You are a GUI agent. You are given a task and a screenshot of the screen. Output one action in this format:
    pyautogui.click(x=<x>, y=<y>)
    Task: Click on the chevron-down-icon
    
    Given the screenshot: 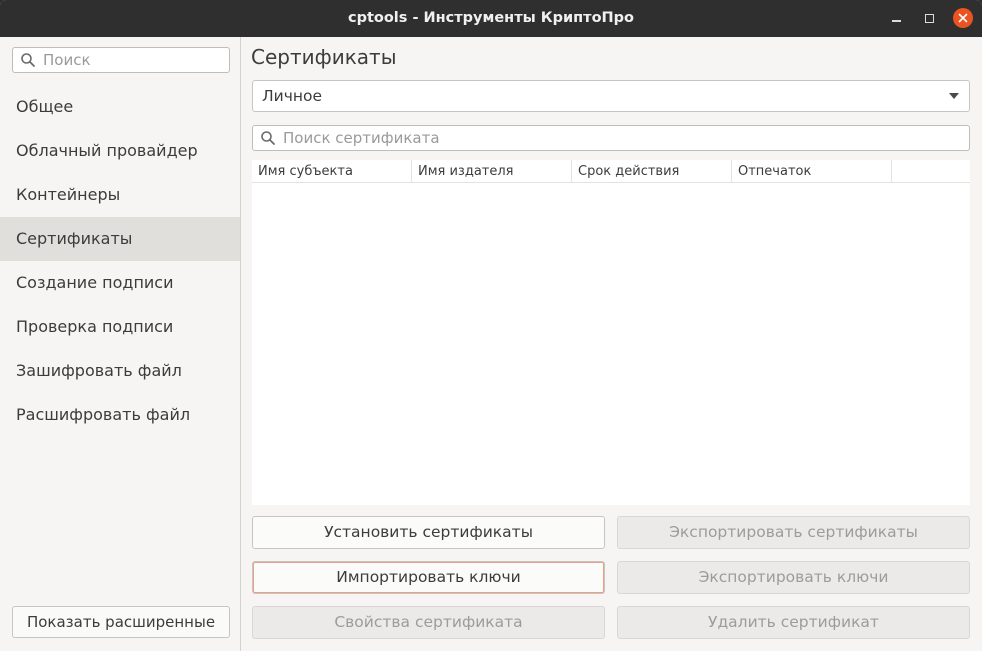 What is the action you would take?
    pyautogui.click(x=954, y=96)
    